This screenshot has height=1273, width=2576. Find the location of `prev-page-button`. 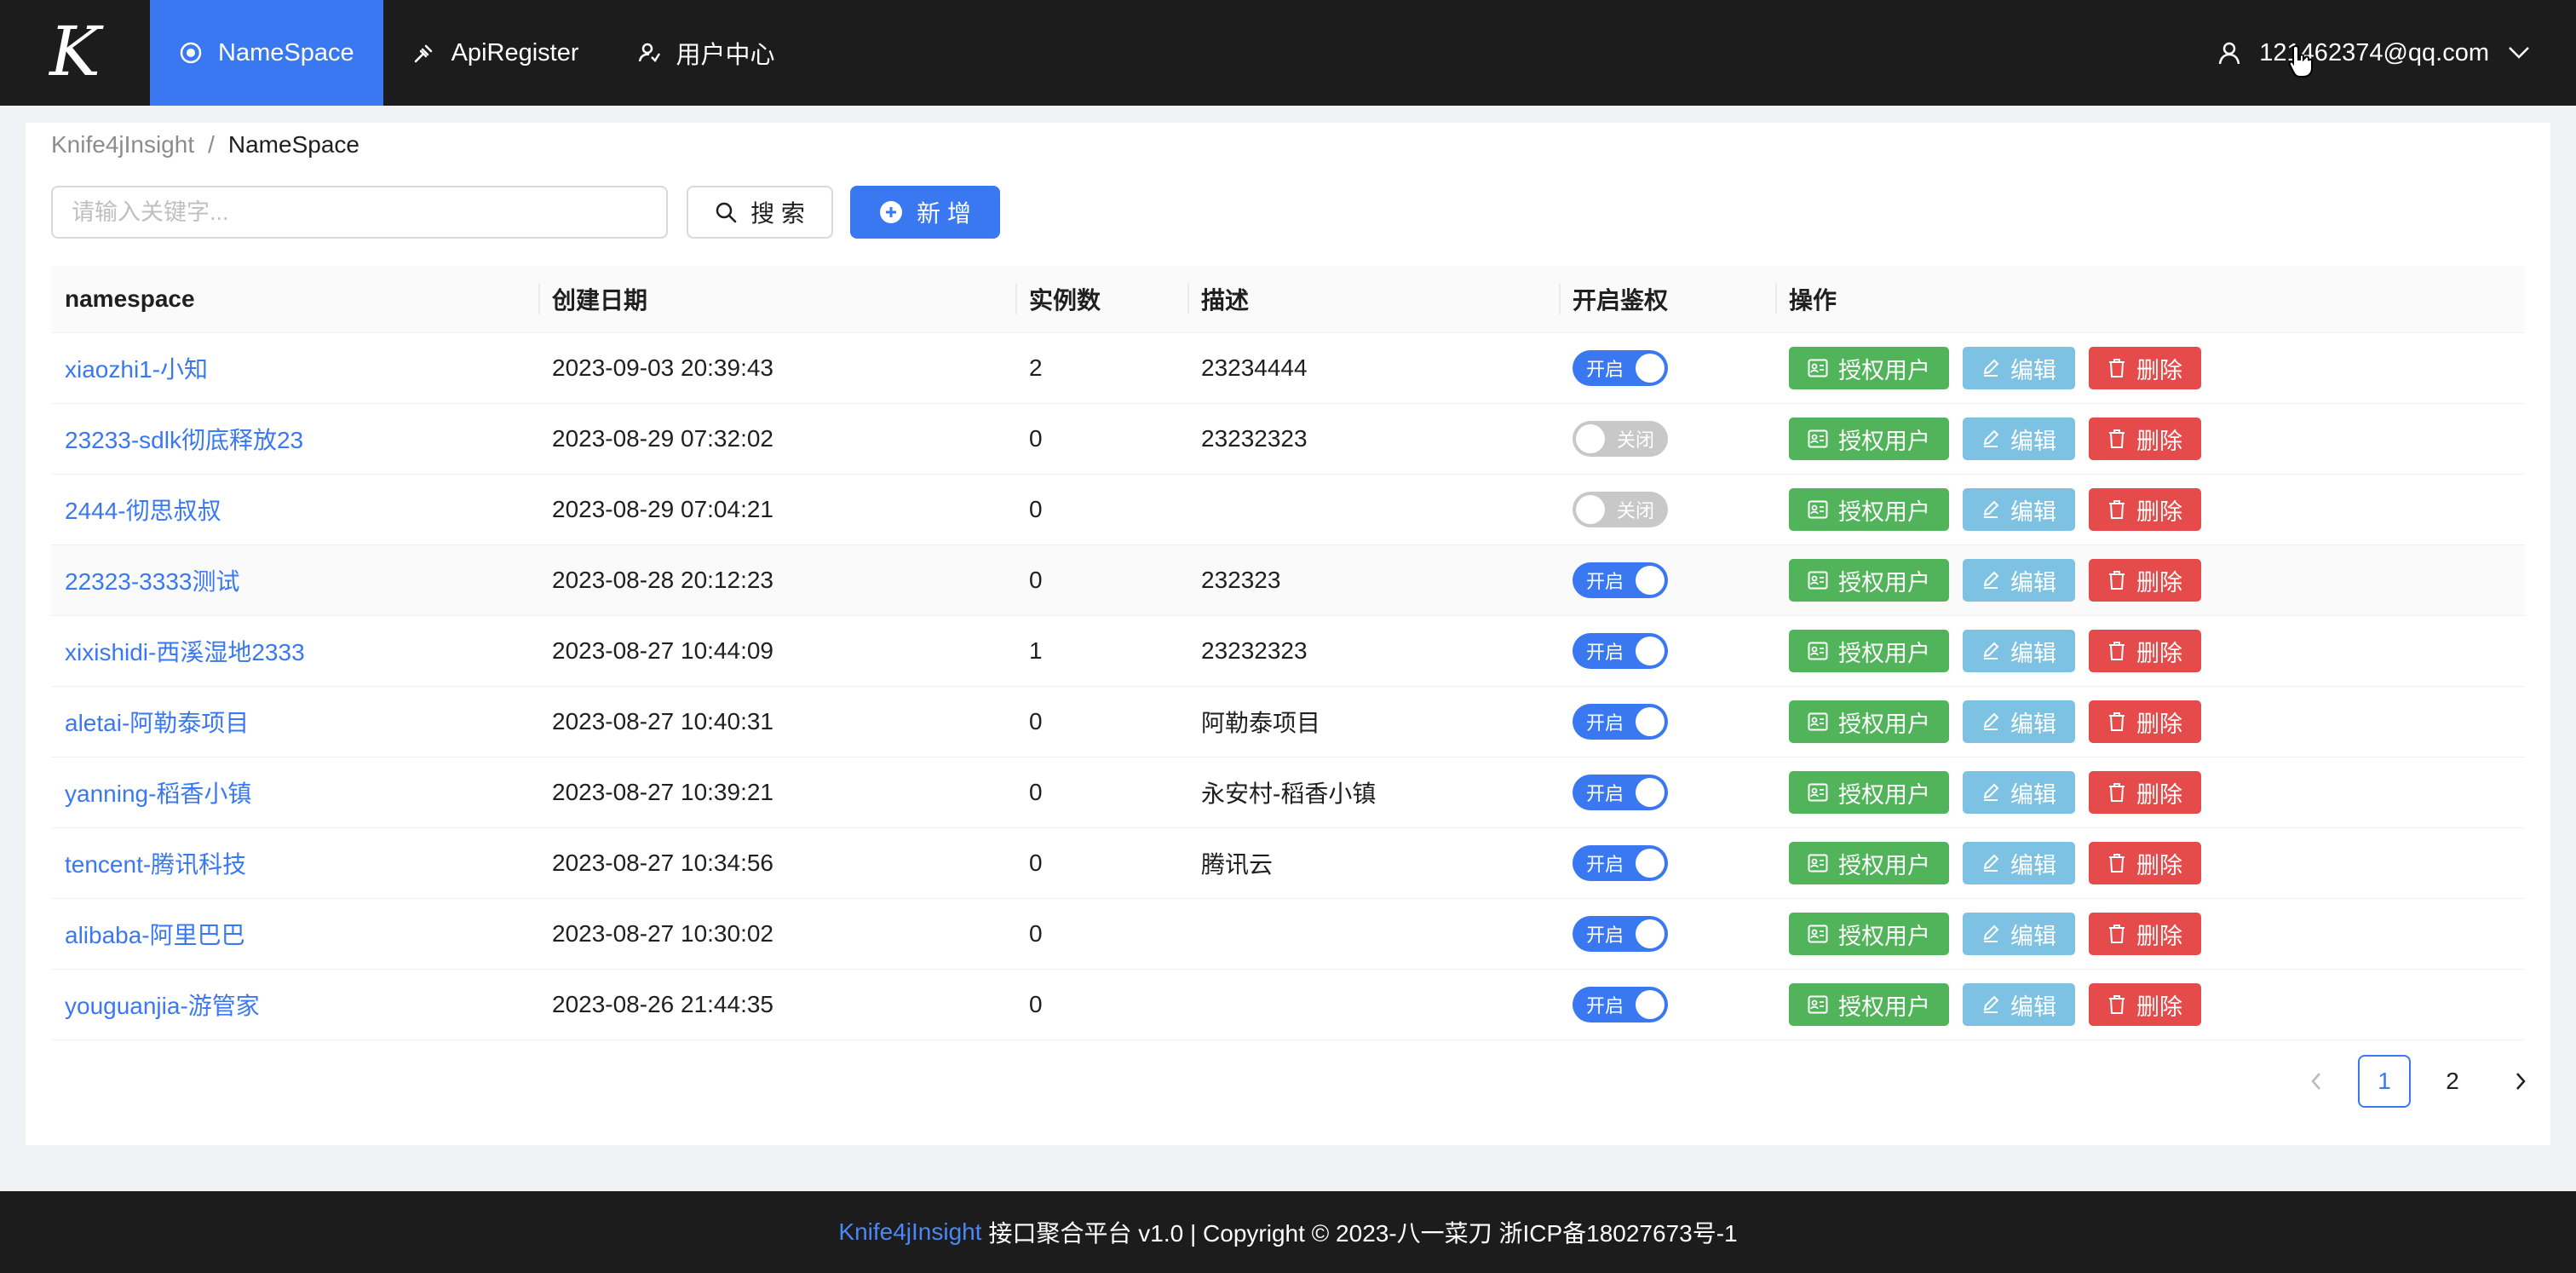

prev-page-button is located at coordinates (2316, 1081).